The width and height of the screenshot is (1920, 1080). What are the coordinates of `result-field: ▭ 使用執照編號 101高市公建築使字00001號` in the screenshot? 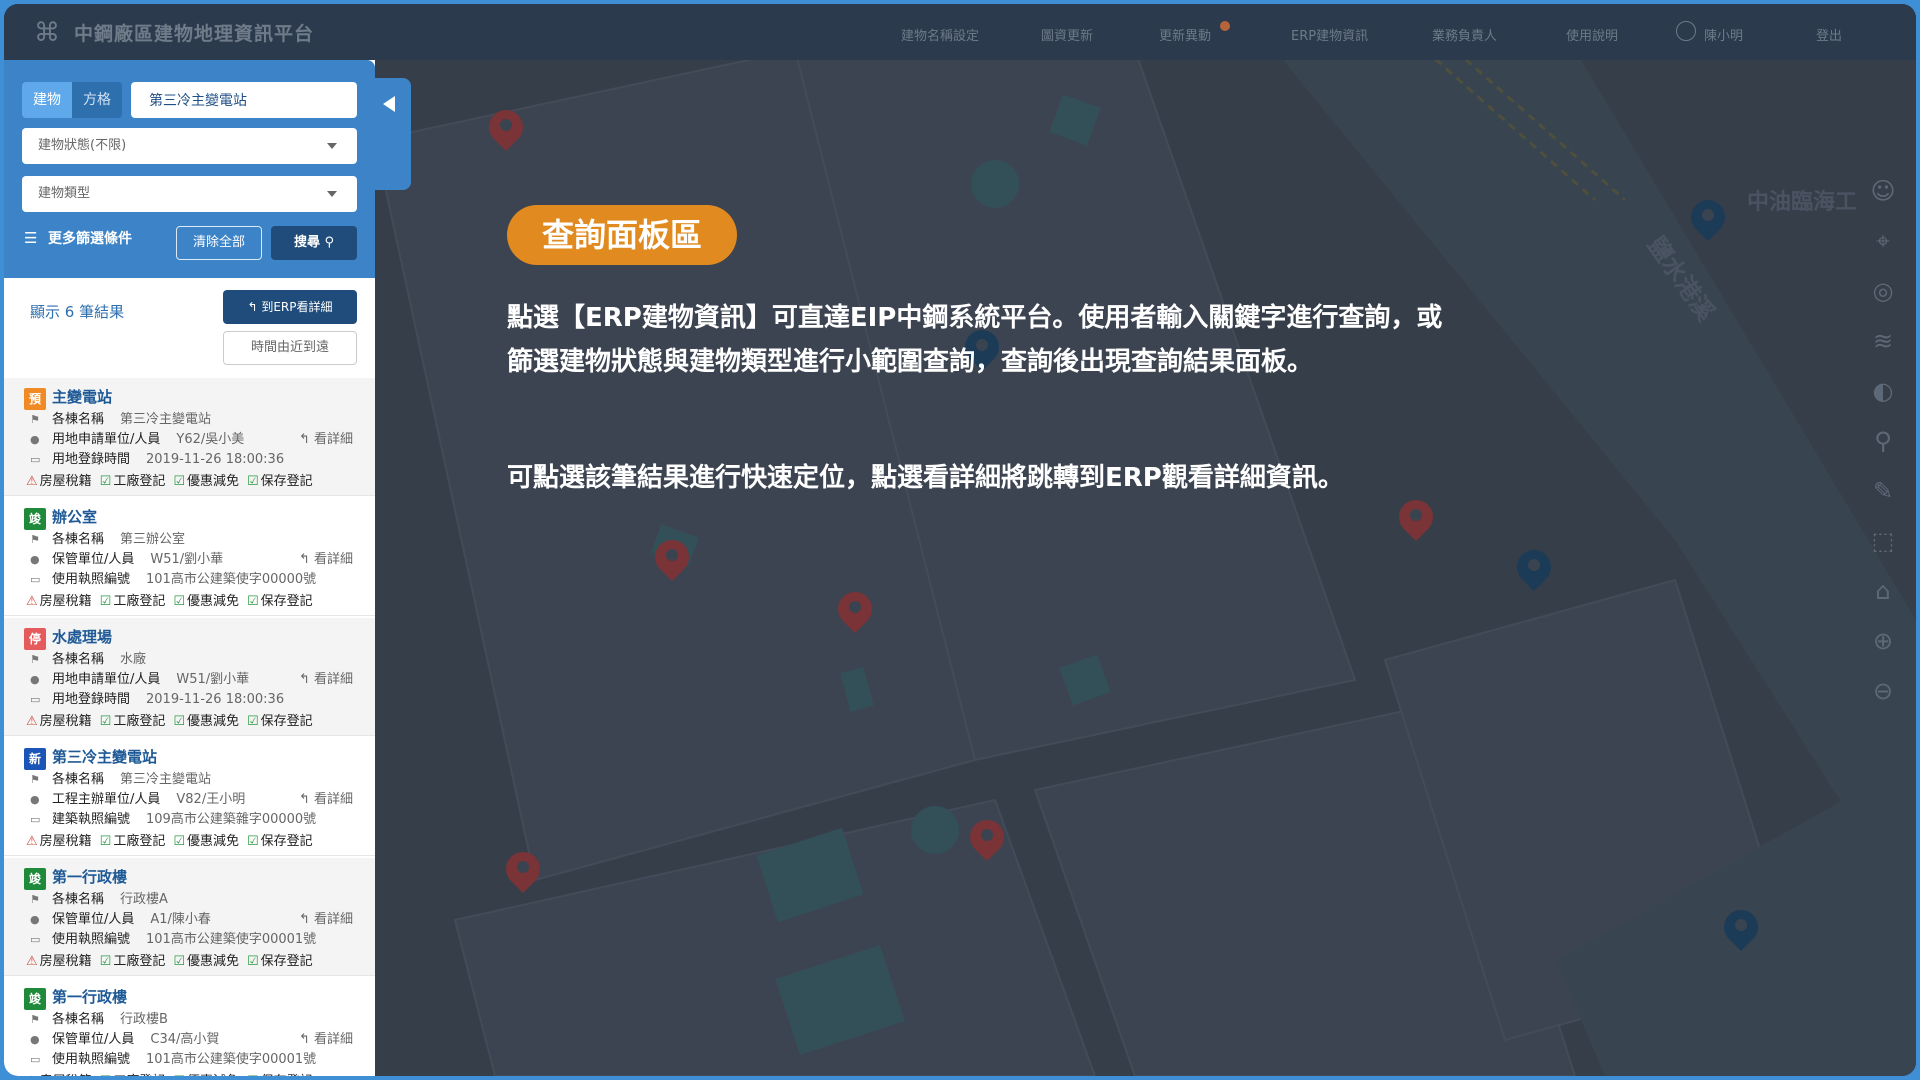 It's located at (173, 937).